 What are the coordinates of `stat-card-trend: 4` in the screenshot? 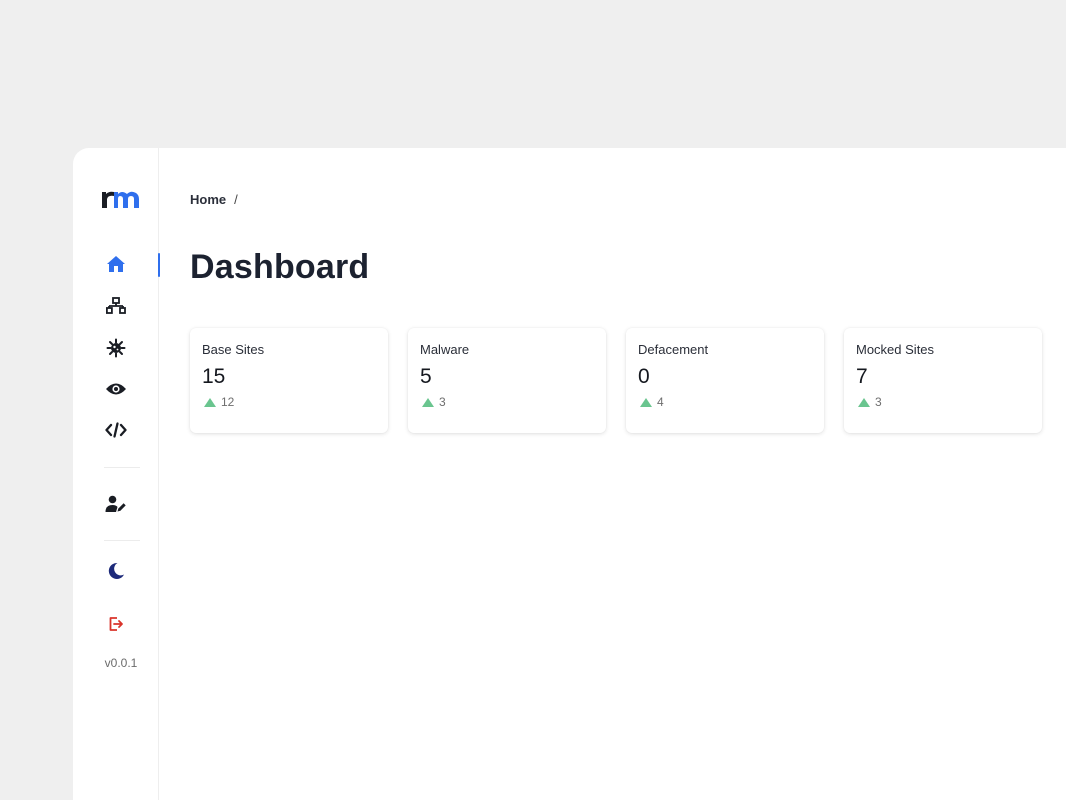 It's located at (725, 402).